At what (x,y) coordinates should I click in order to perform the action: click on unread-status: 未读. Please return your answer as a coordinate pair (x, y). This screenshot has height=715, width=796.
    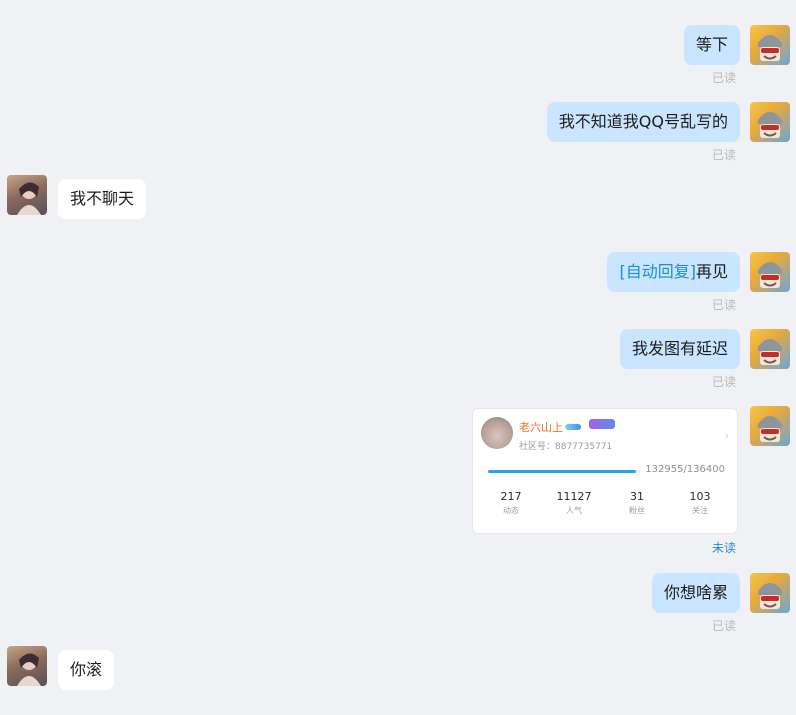
    Looking at the image, I should click on (723, 548).